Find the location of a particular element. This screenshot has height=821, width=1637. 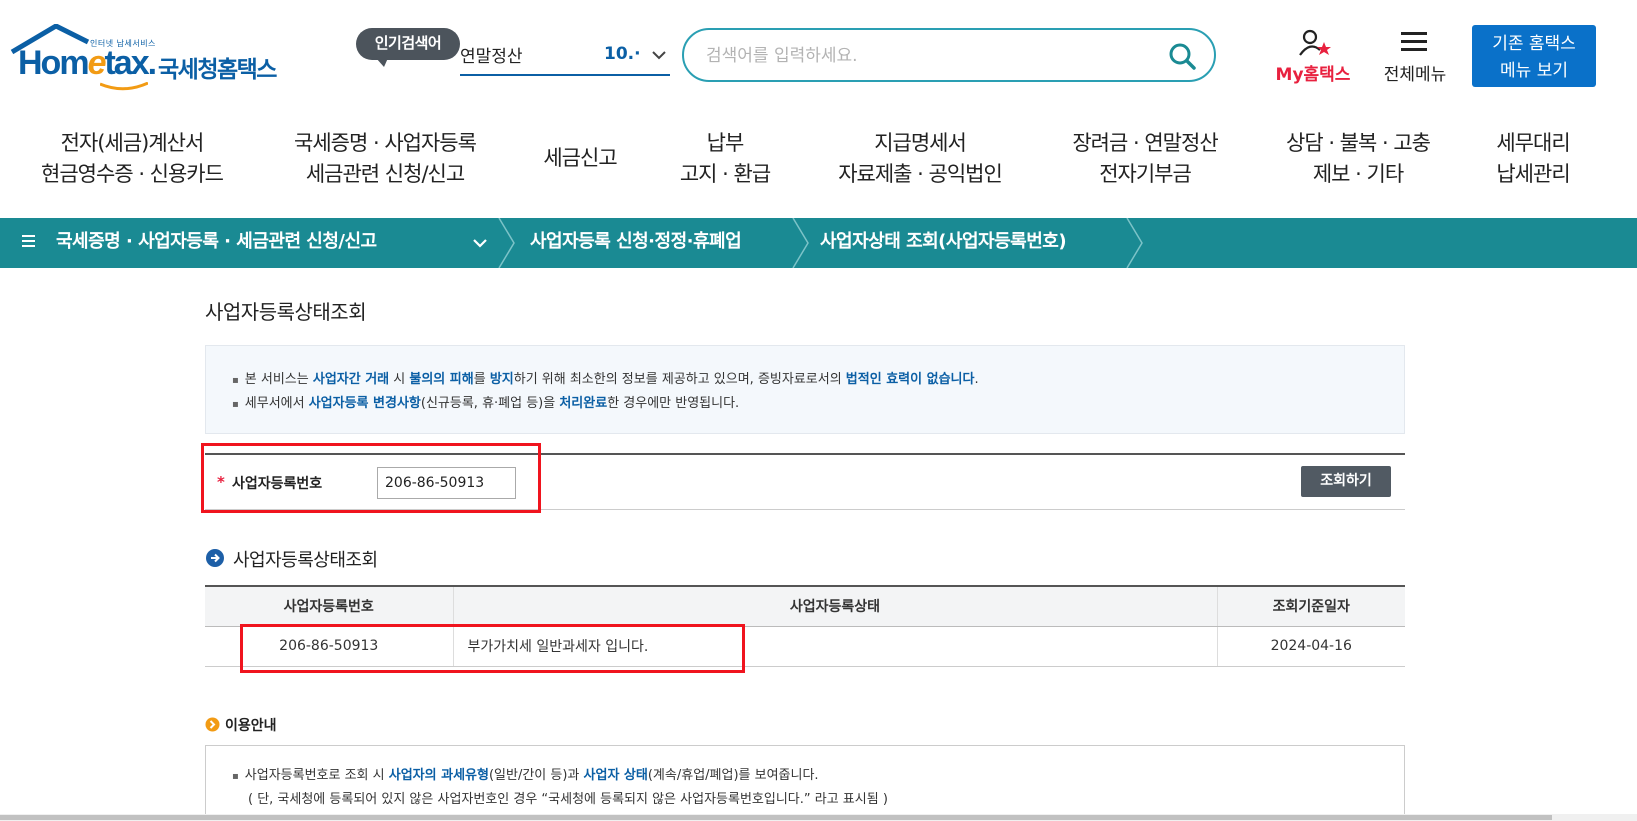

column-header-status: 사업자등록상태 is located at coordinates (834, 606).